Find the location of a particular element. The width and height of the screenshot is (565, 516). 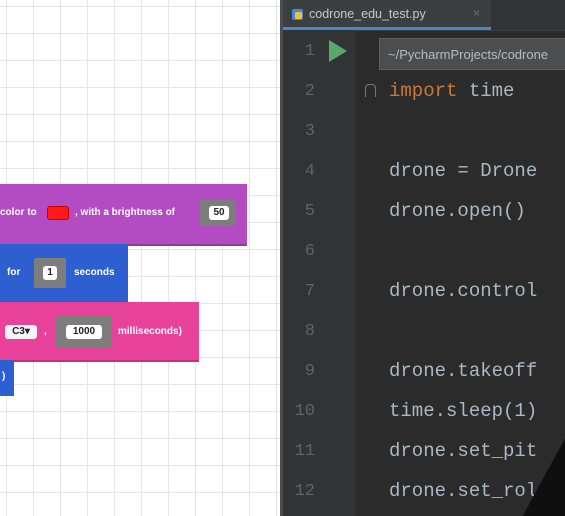

set-color-block: color to , with a brightness of 50 is located at coordinates (123, 215).